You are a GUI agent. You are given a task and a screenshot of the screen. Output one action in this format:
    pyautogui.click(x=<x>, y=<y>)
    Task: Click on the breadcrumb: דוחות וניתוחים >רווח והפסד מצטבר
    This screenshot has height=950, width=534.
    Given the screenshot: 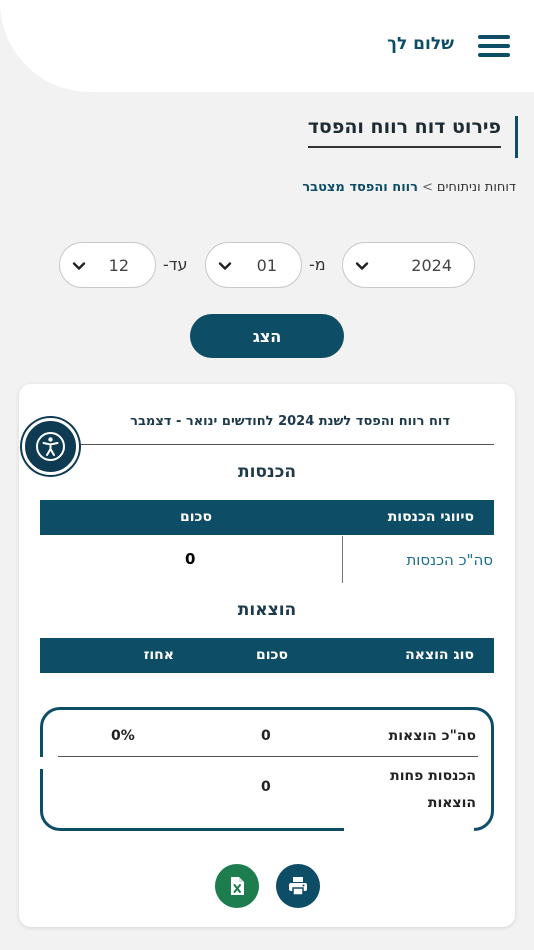 What is the action you would take?
    pyautogui.click(x=409, y=187)
    